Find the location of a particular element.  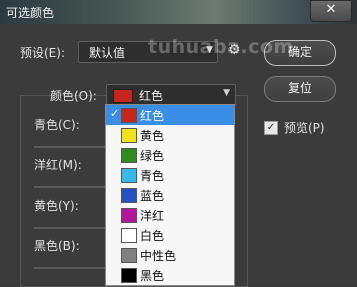

magenta-label: 洋红(M): is located at coordinates (58, 165).